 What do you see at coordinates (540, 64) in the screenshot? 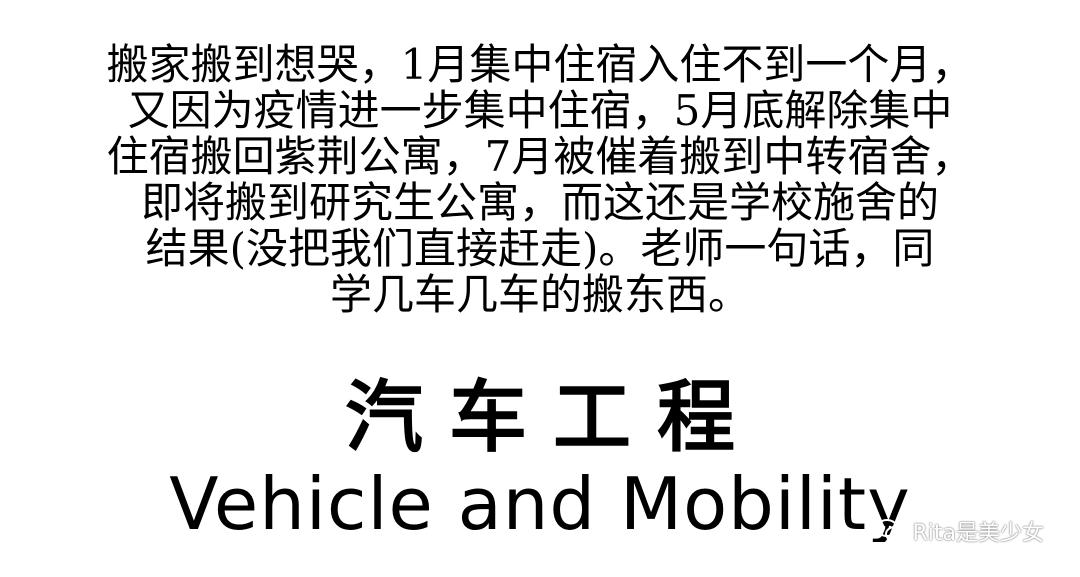
I see `paragraph-line: 搬家搬到想哭，1月集中住宿入住不到一个月，` at bounding box center [540, 64].